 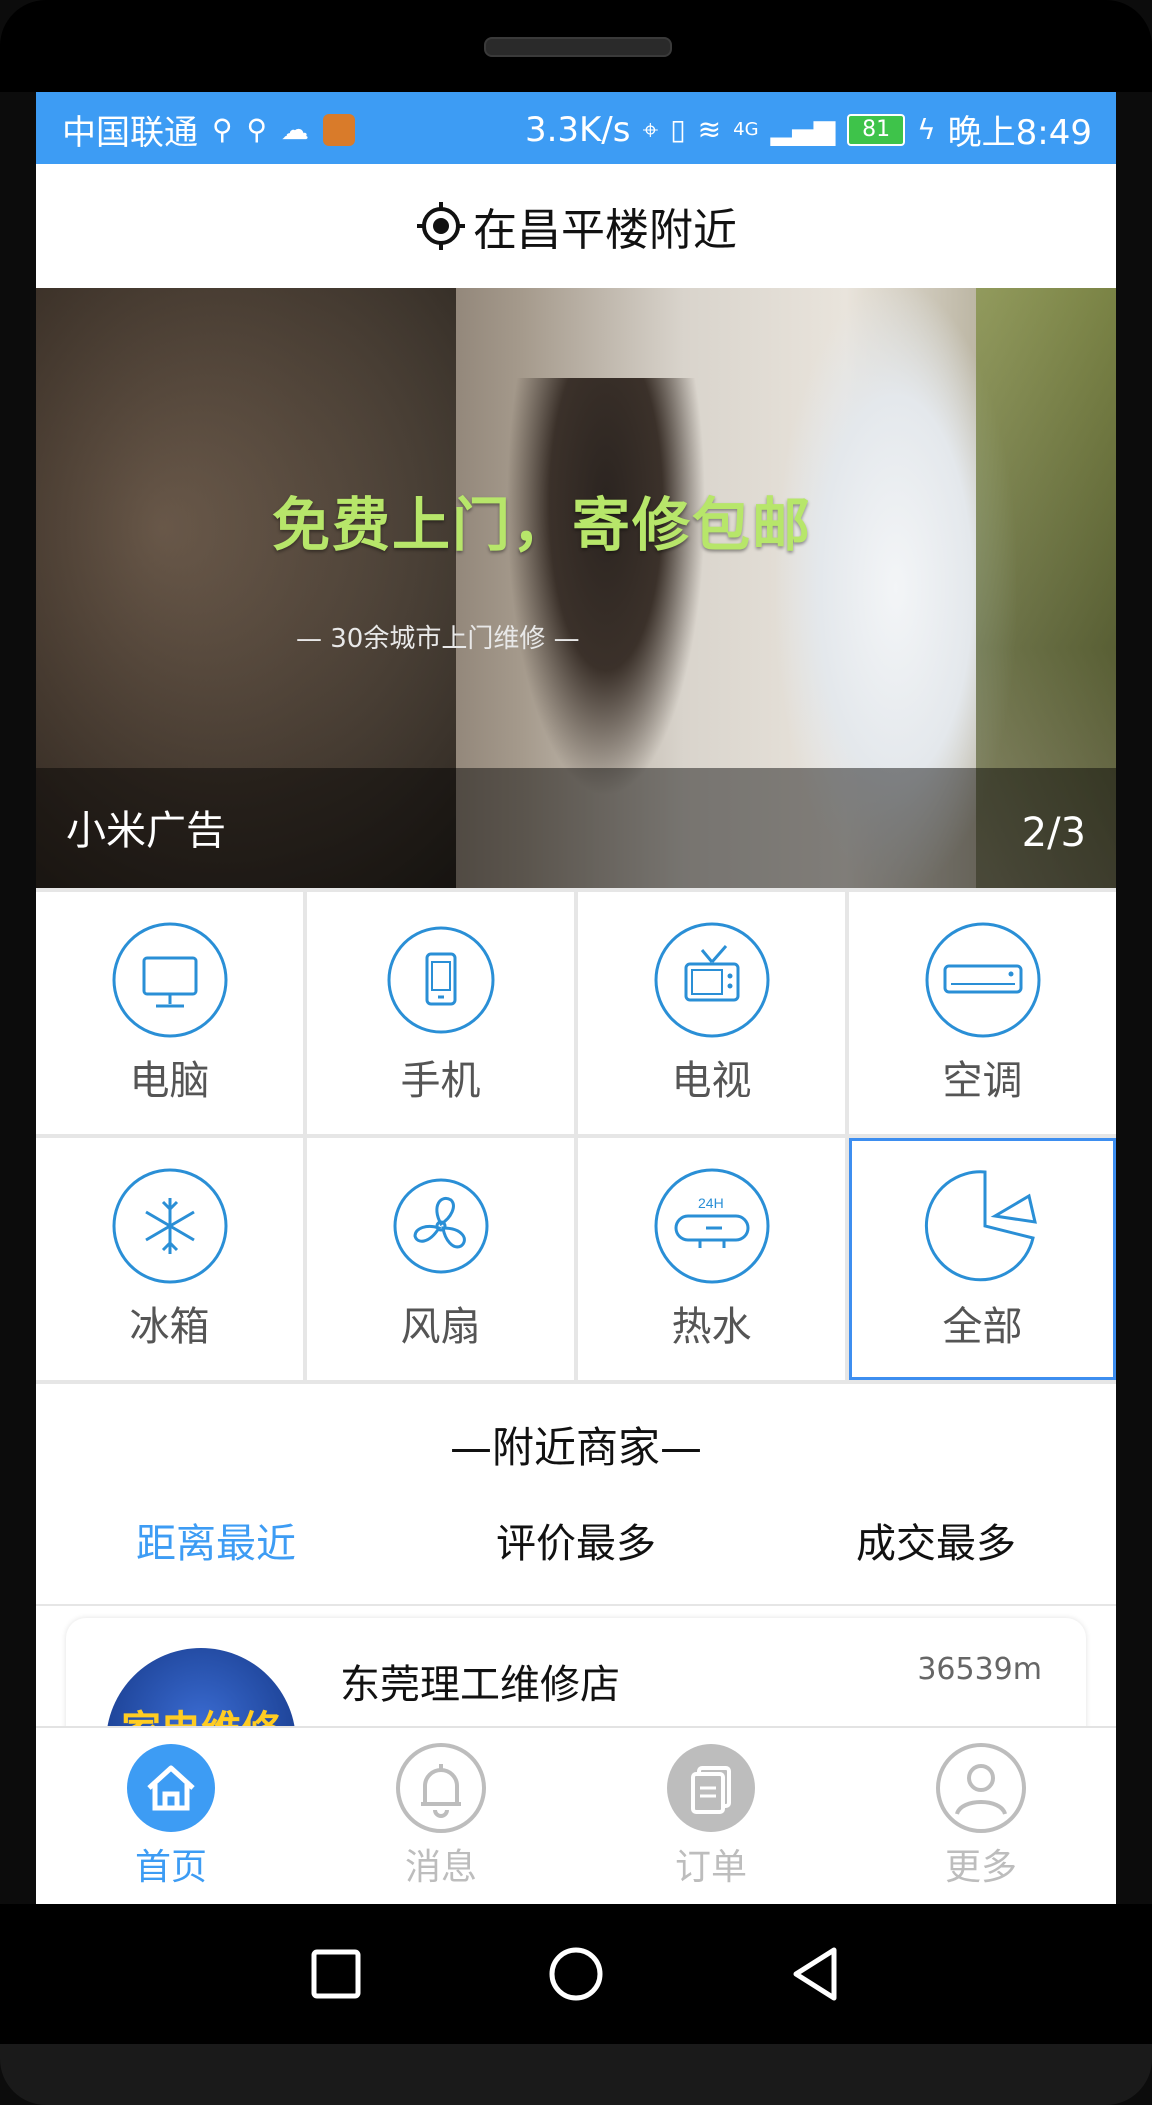 I want to click on tab-most-deals: 成交最多, so click(x=936, y=1544).